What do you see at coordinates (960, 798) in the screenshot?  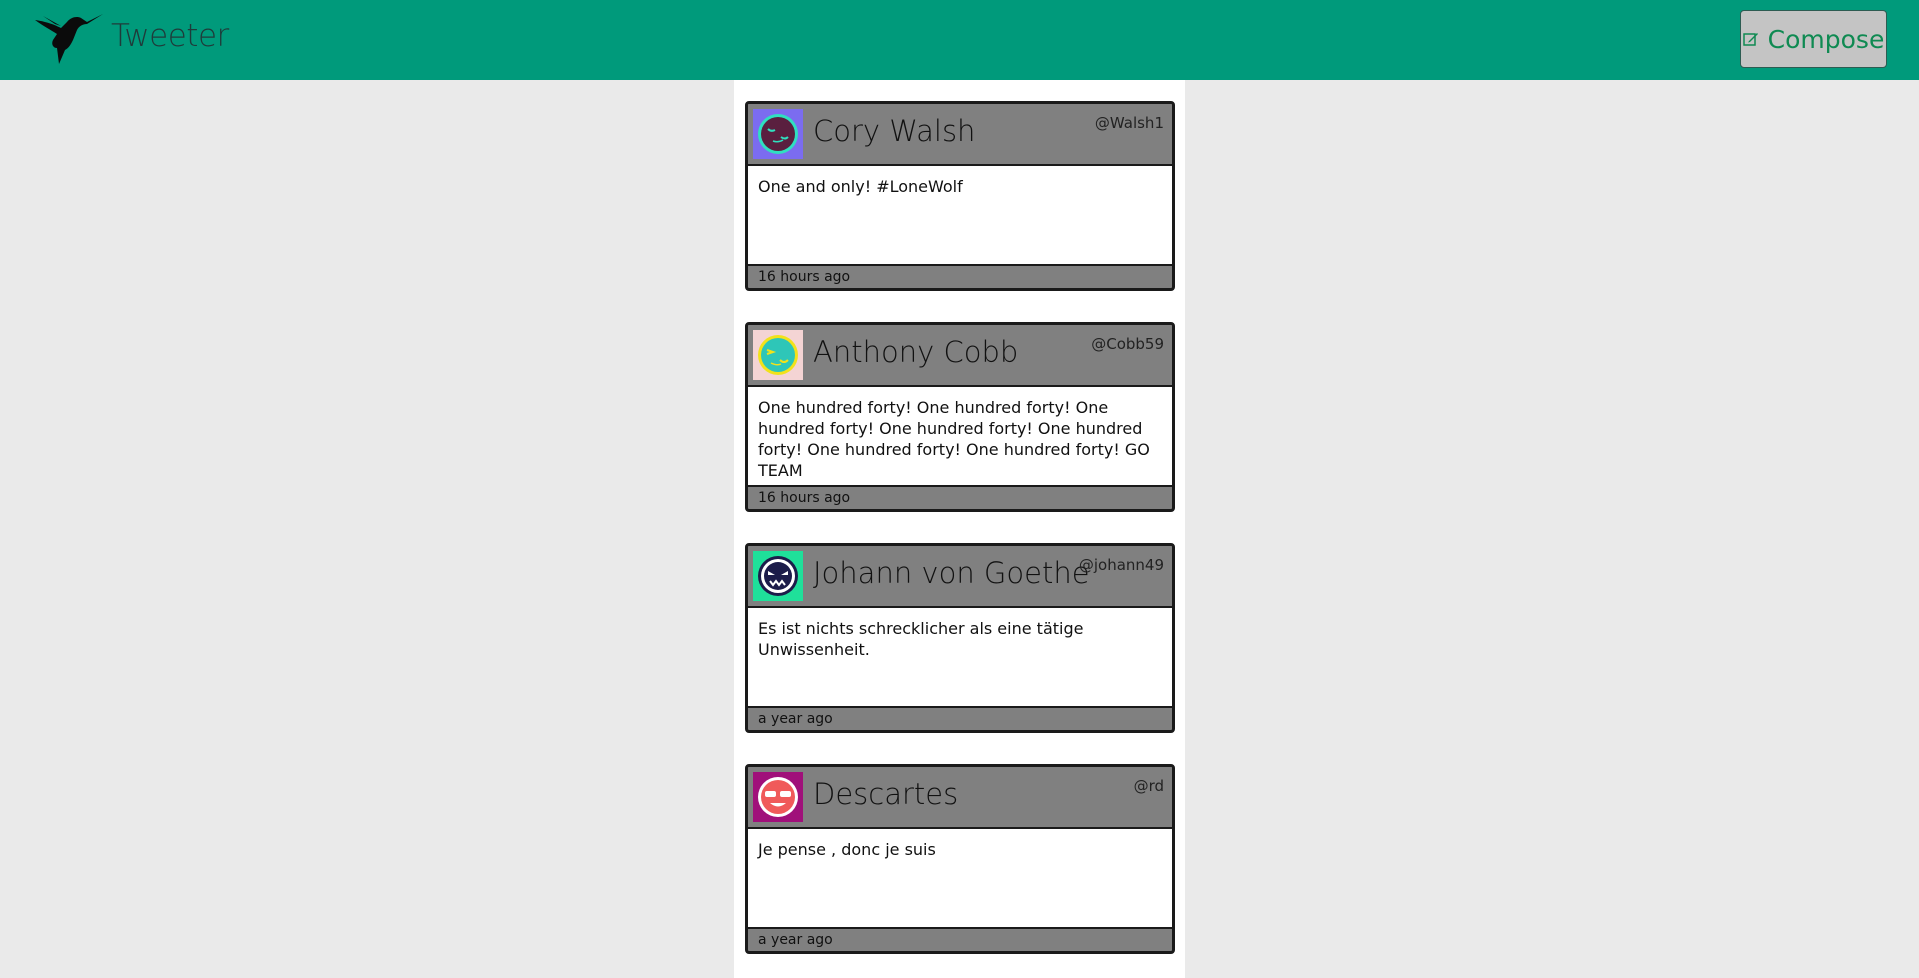 I see `tweet-header: Descartes @rd` at bounding box center [960, 798].